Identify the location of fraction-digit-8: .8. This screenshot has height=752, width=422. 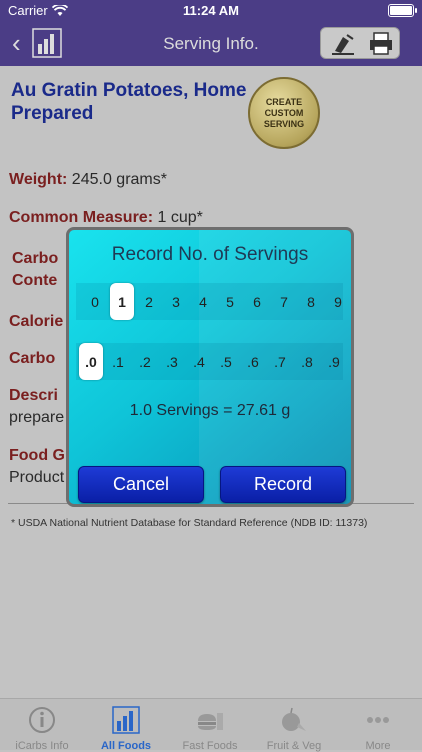
(307, 361).